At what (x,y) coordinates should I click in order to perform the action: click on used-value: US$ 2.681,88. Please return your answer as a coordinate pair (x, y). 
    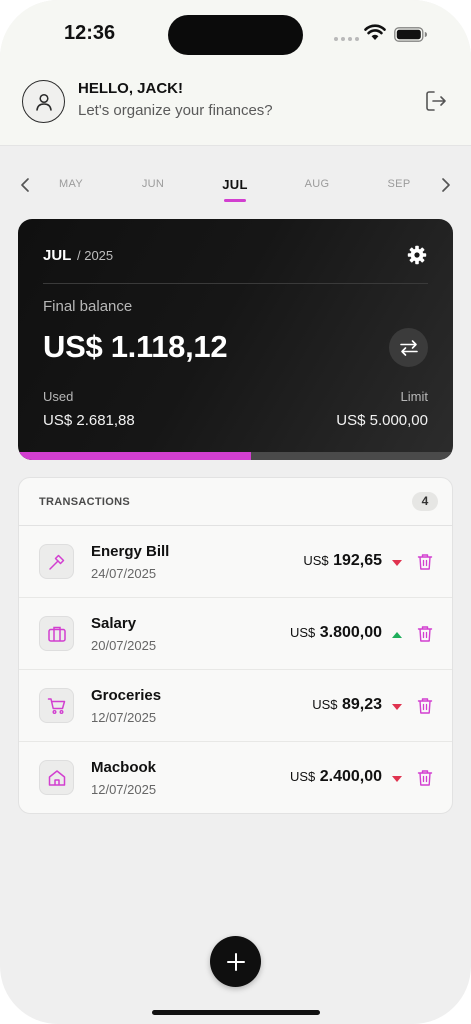
    Looking at the image, I should click on (89, 420).